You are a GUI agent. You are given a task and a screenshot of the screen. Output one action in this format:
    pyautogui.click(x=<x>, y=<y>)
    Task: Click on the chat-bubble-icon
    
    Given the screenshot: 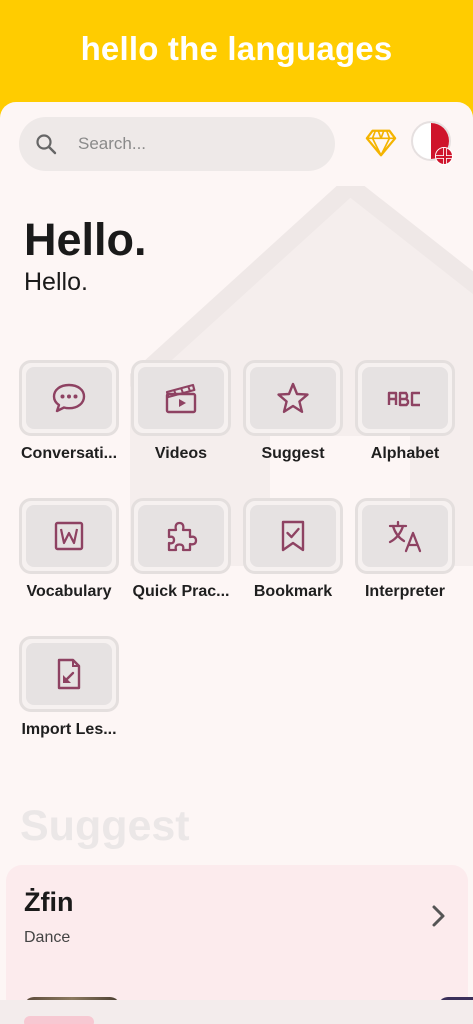 What is the action you would take?
    pyautogui.click(x=69, y=398)
    